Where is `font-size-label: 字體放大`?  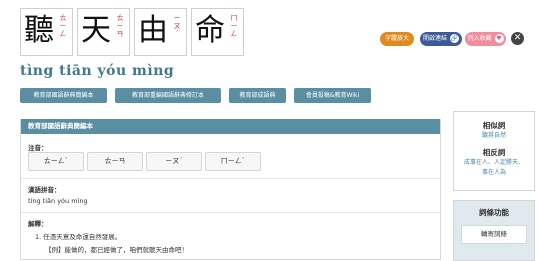 font-size-label: 字體放大 is located at coordinates (396, 38).